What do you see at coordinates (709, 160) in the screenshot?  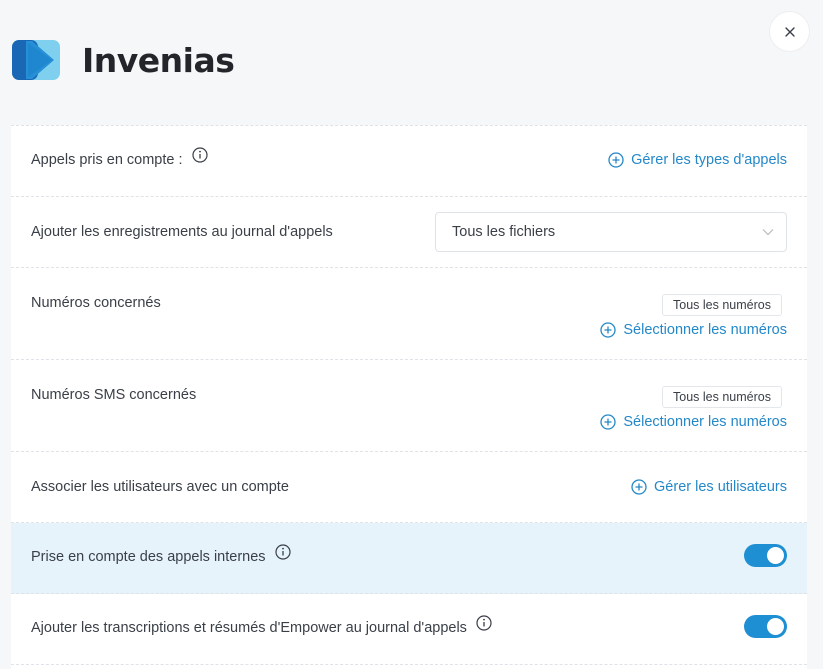 I see `manage-call-types-label: Gérer les types d'appels` at bounding box center [709, 160].